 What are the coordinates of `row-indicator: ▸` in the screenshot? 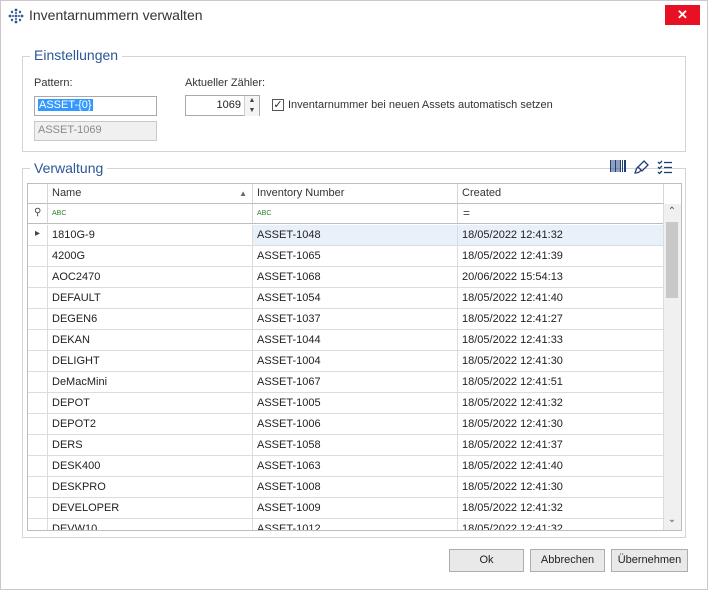 It's located at (38, 235).